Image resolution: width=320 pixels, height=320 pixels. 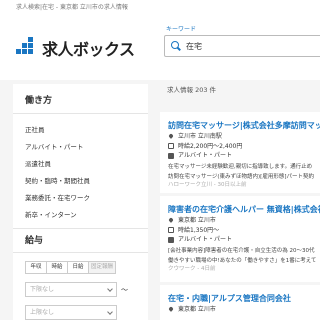 What do you see at coordinates (78, 267) in the screenshot?
I see `tab-daily: 日給` at bounding box center [78, 267].